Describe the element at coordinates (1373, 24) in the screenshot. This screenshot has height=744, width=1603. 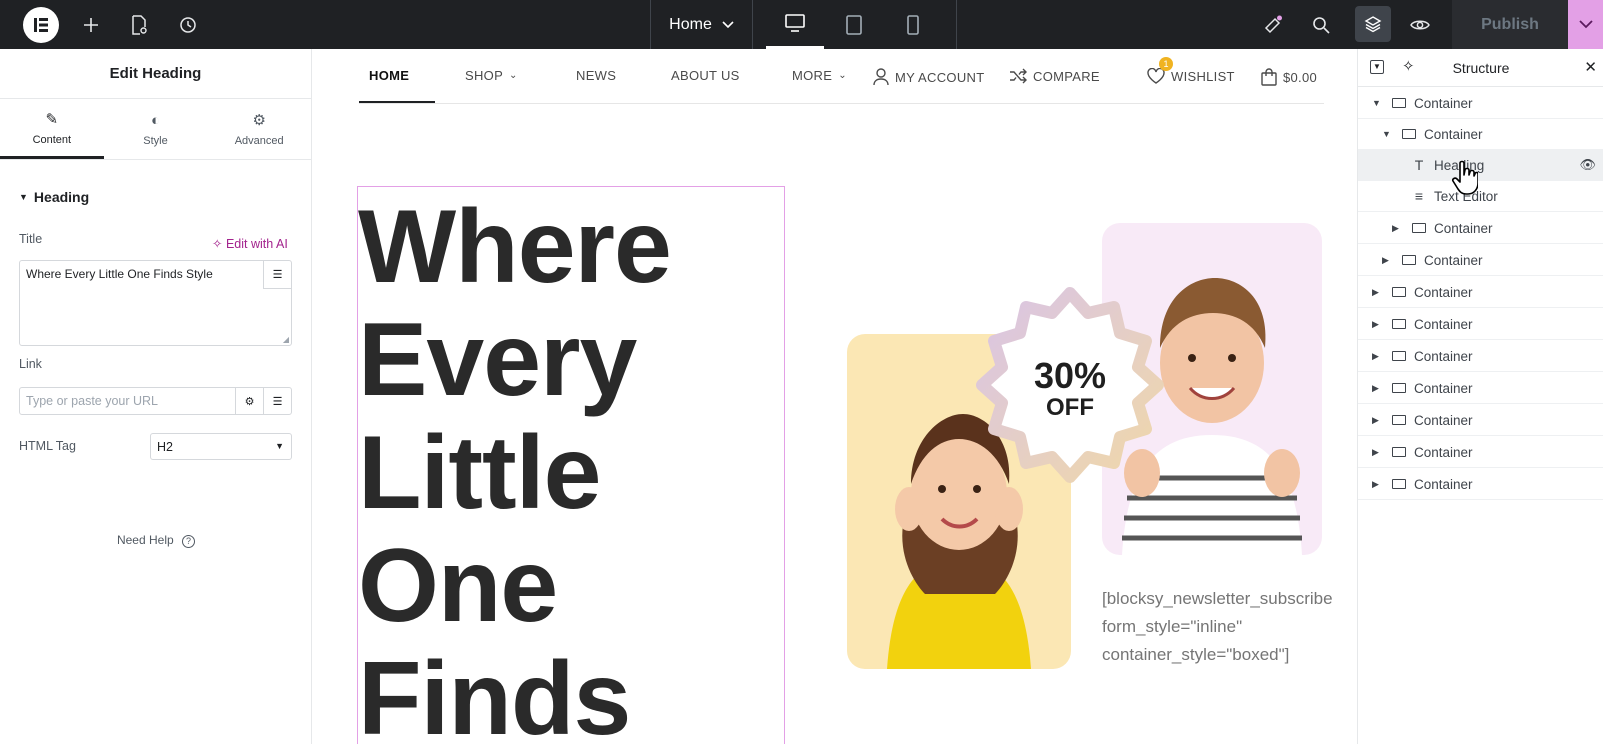
I see `layers-icon` at that location.